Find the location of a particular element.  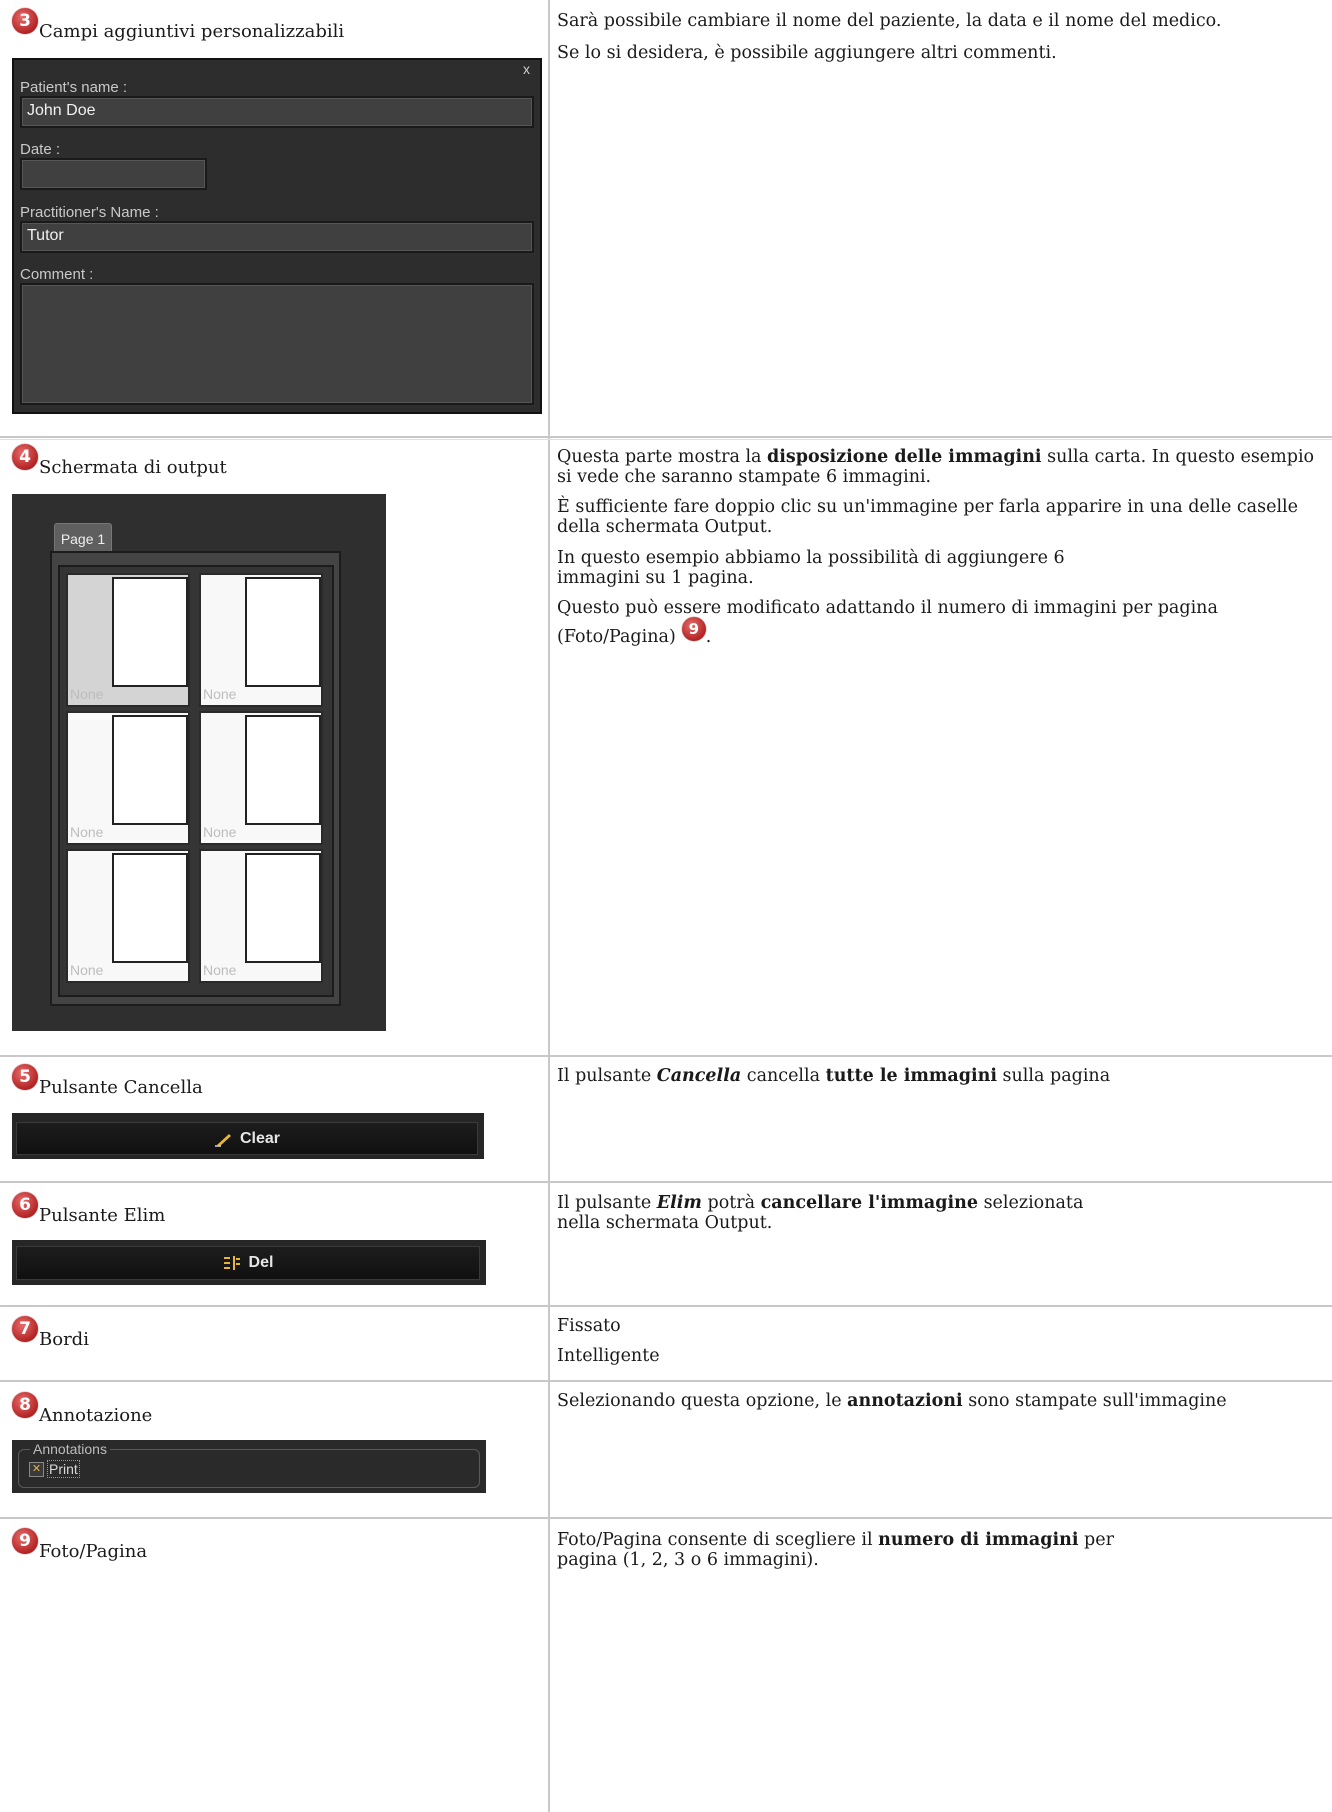

row-header-4: 4 Schermata di output is located at coordinates (119, 461).